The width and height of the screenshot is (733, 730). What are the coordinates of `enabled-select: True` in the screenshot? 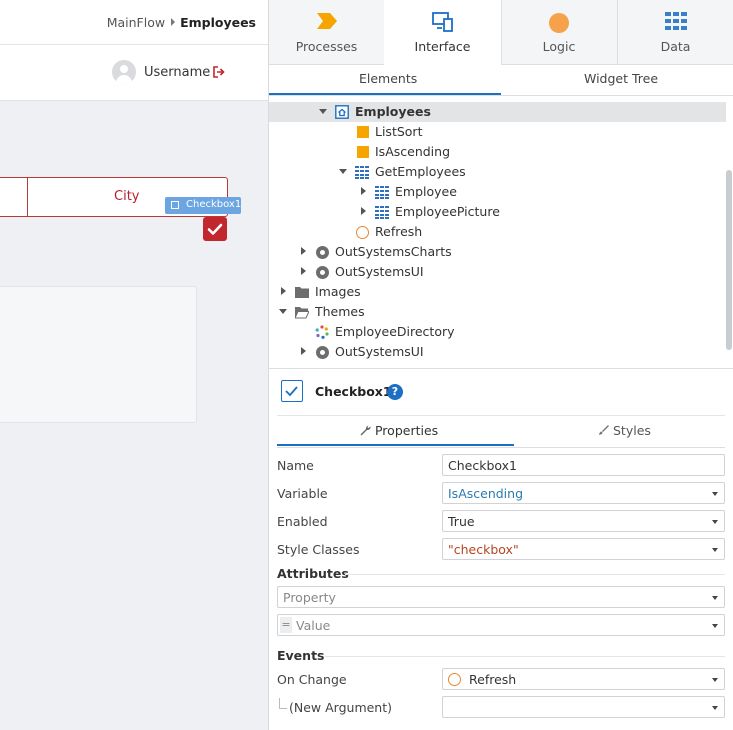 It's located at (583, 521).